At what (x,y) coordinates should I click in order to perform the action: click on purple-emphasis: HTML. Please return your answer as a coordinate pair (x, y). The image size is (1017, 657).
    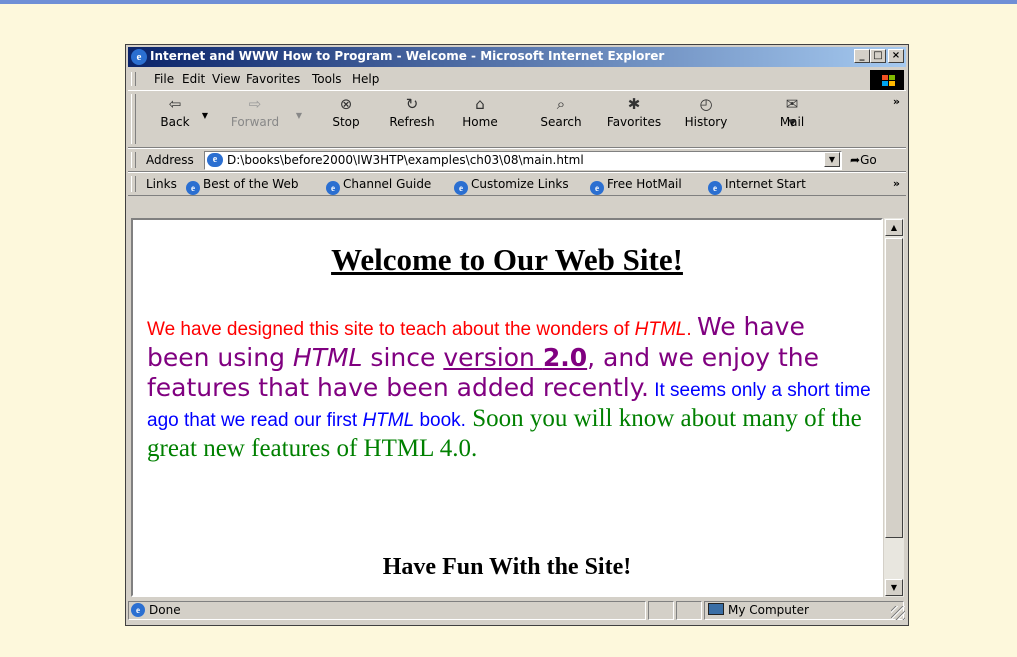
    Looking at the image, I should click on (327, 357).